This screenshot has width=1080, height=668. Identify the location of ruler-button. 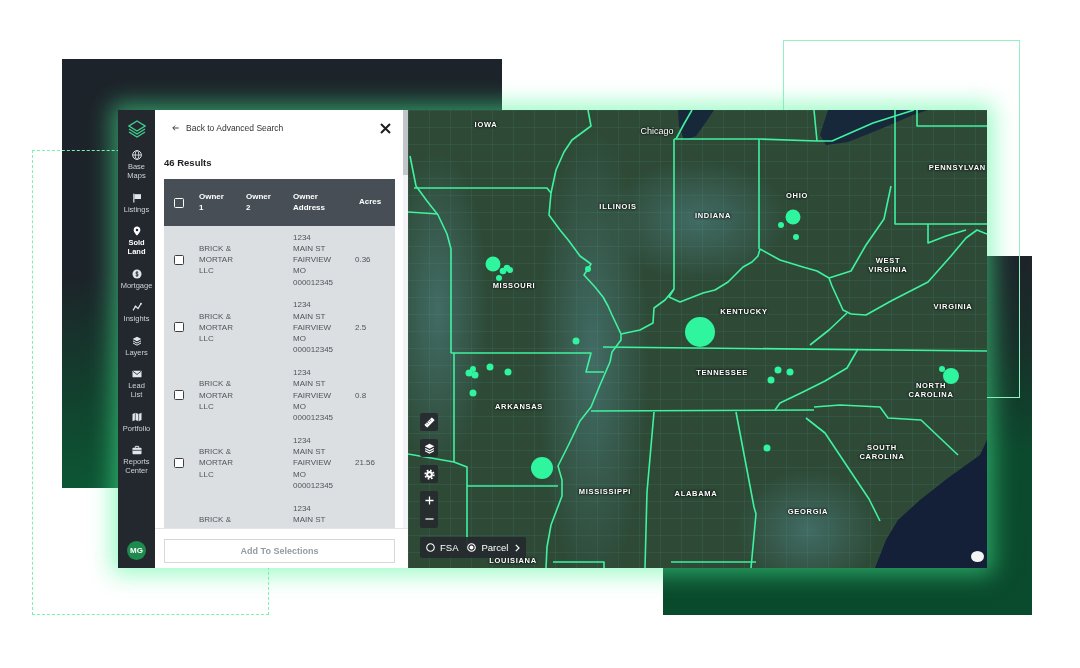
(429, 422).